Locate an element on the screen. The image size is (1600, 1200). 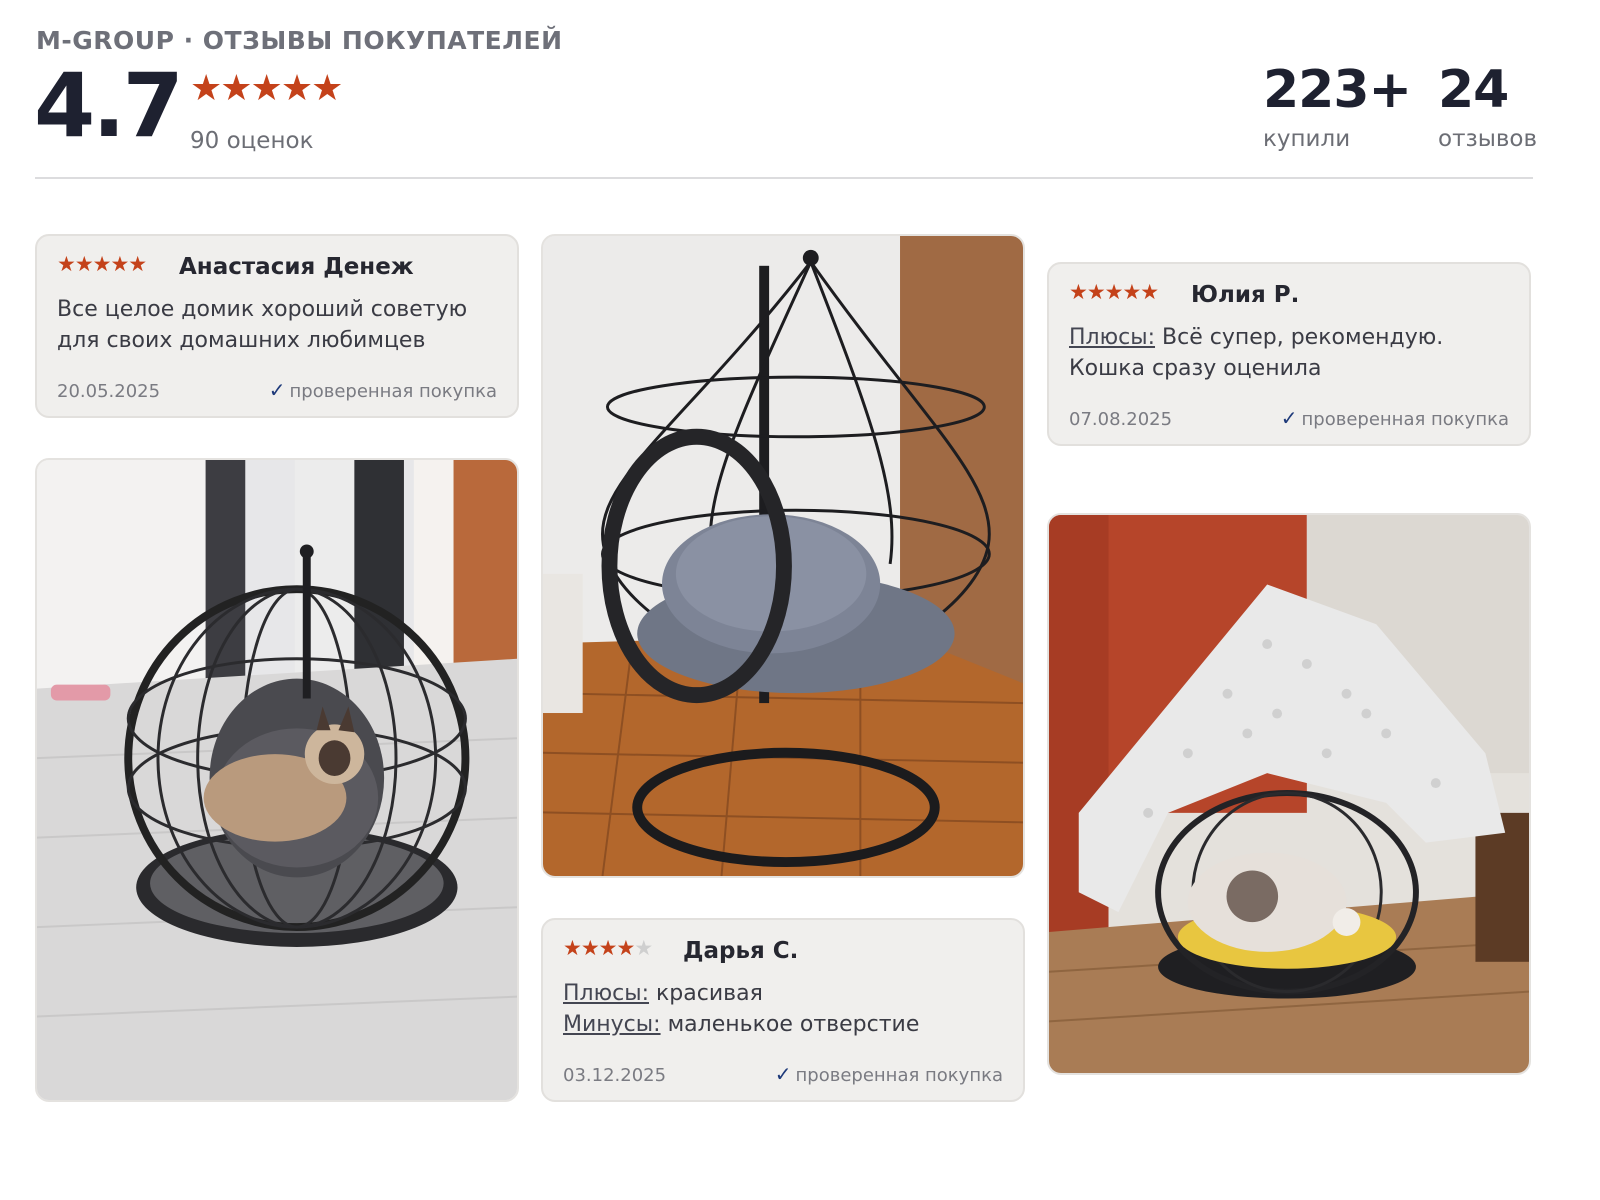
reviews-label: отзывов is located at coordinates (1488, 139).